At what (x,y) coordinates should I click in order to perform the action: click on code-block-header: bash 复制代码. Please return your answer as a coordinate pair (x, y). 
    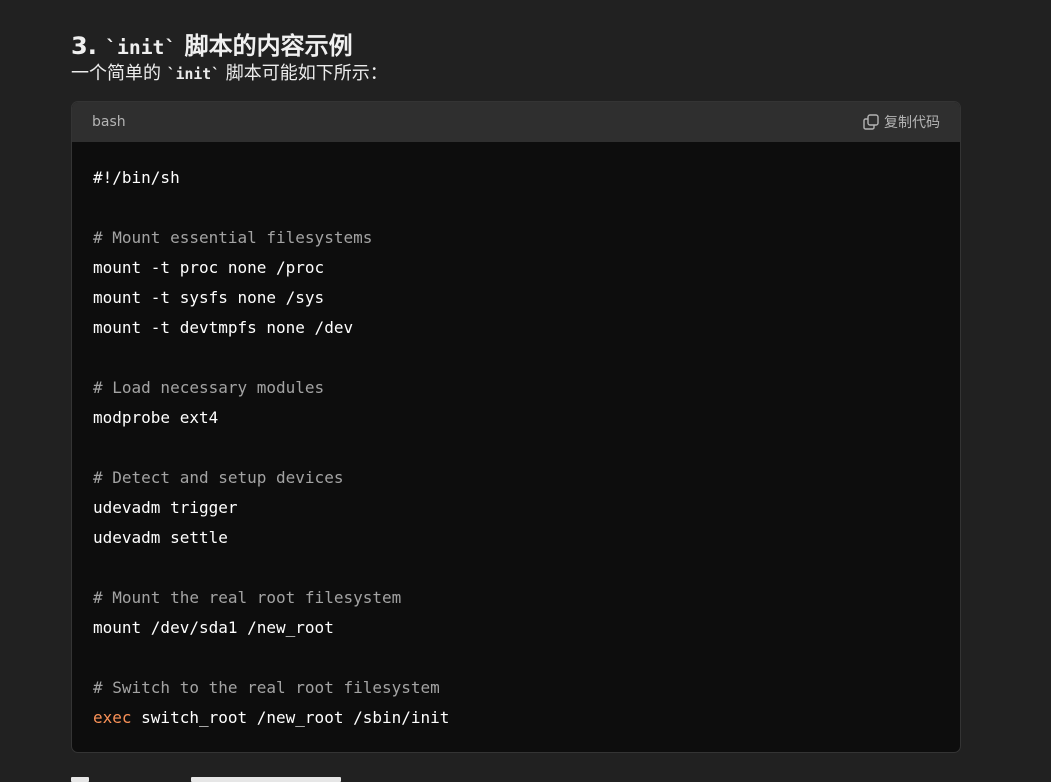
    Looking at the image, I should click on (516, 122).